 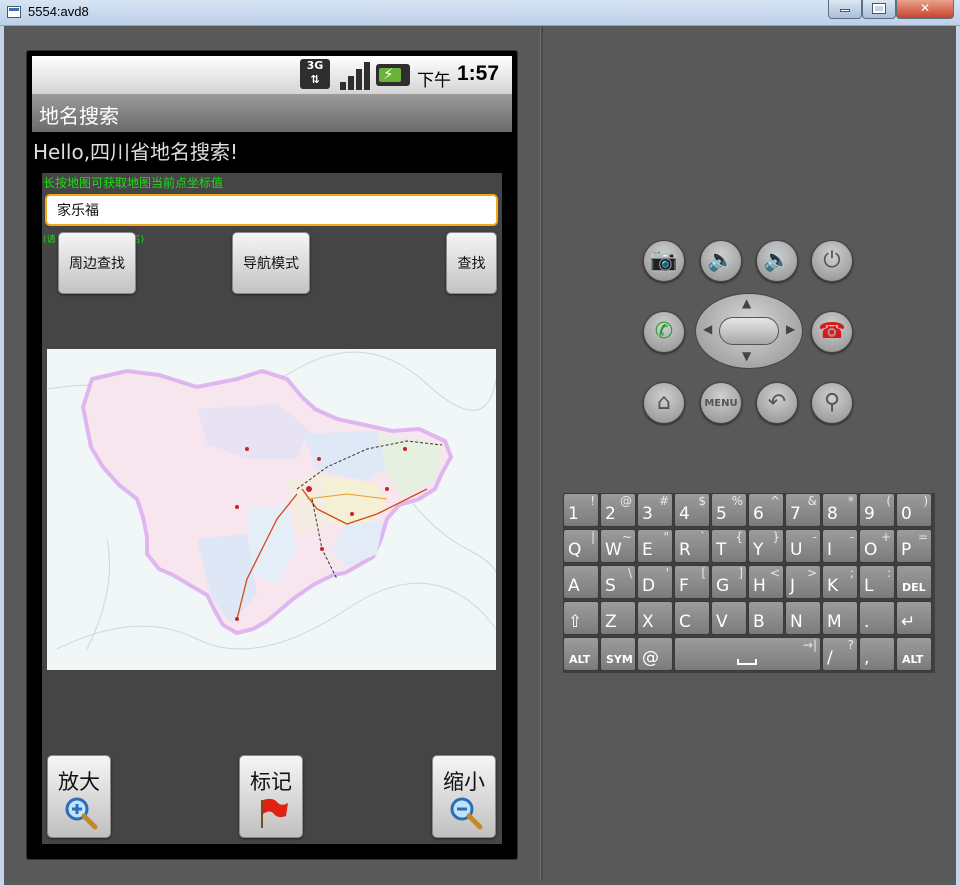 I want to click on window-frame-right, so click(x=958, y=455).